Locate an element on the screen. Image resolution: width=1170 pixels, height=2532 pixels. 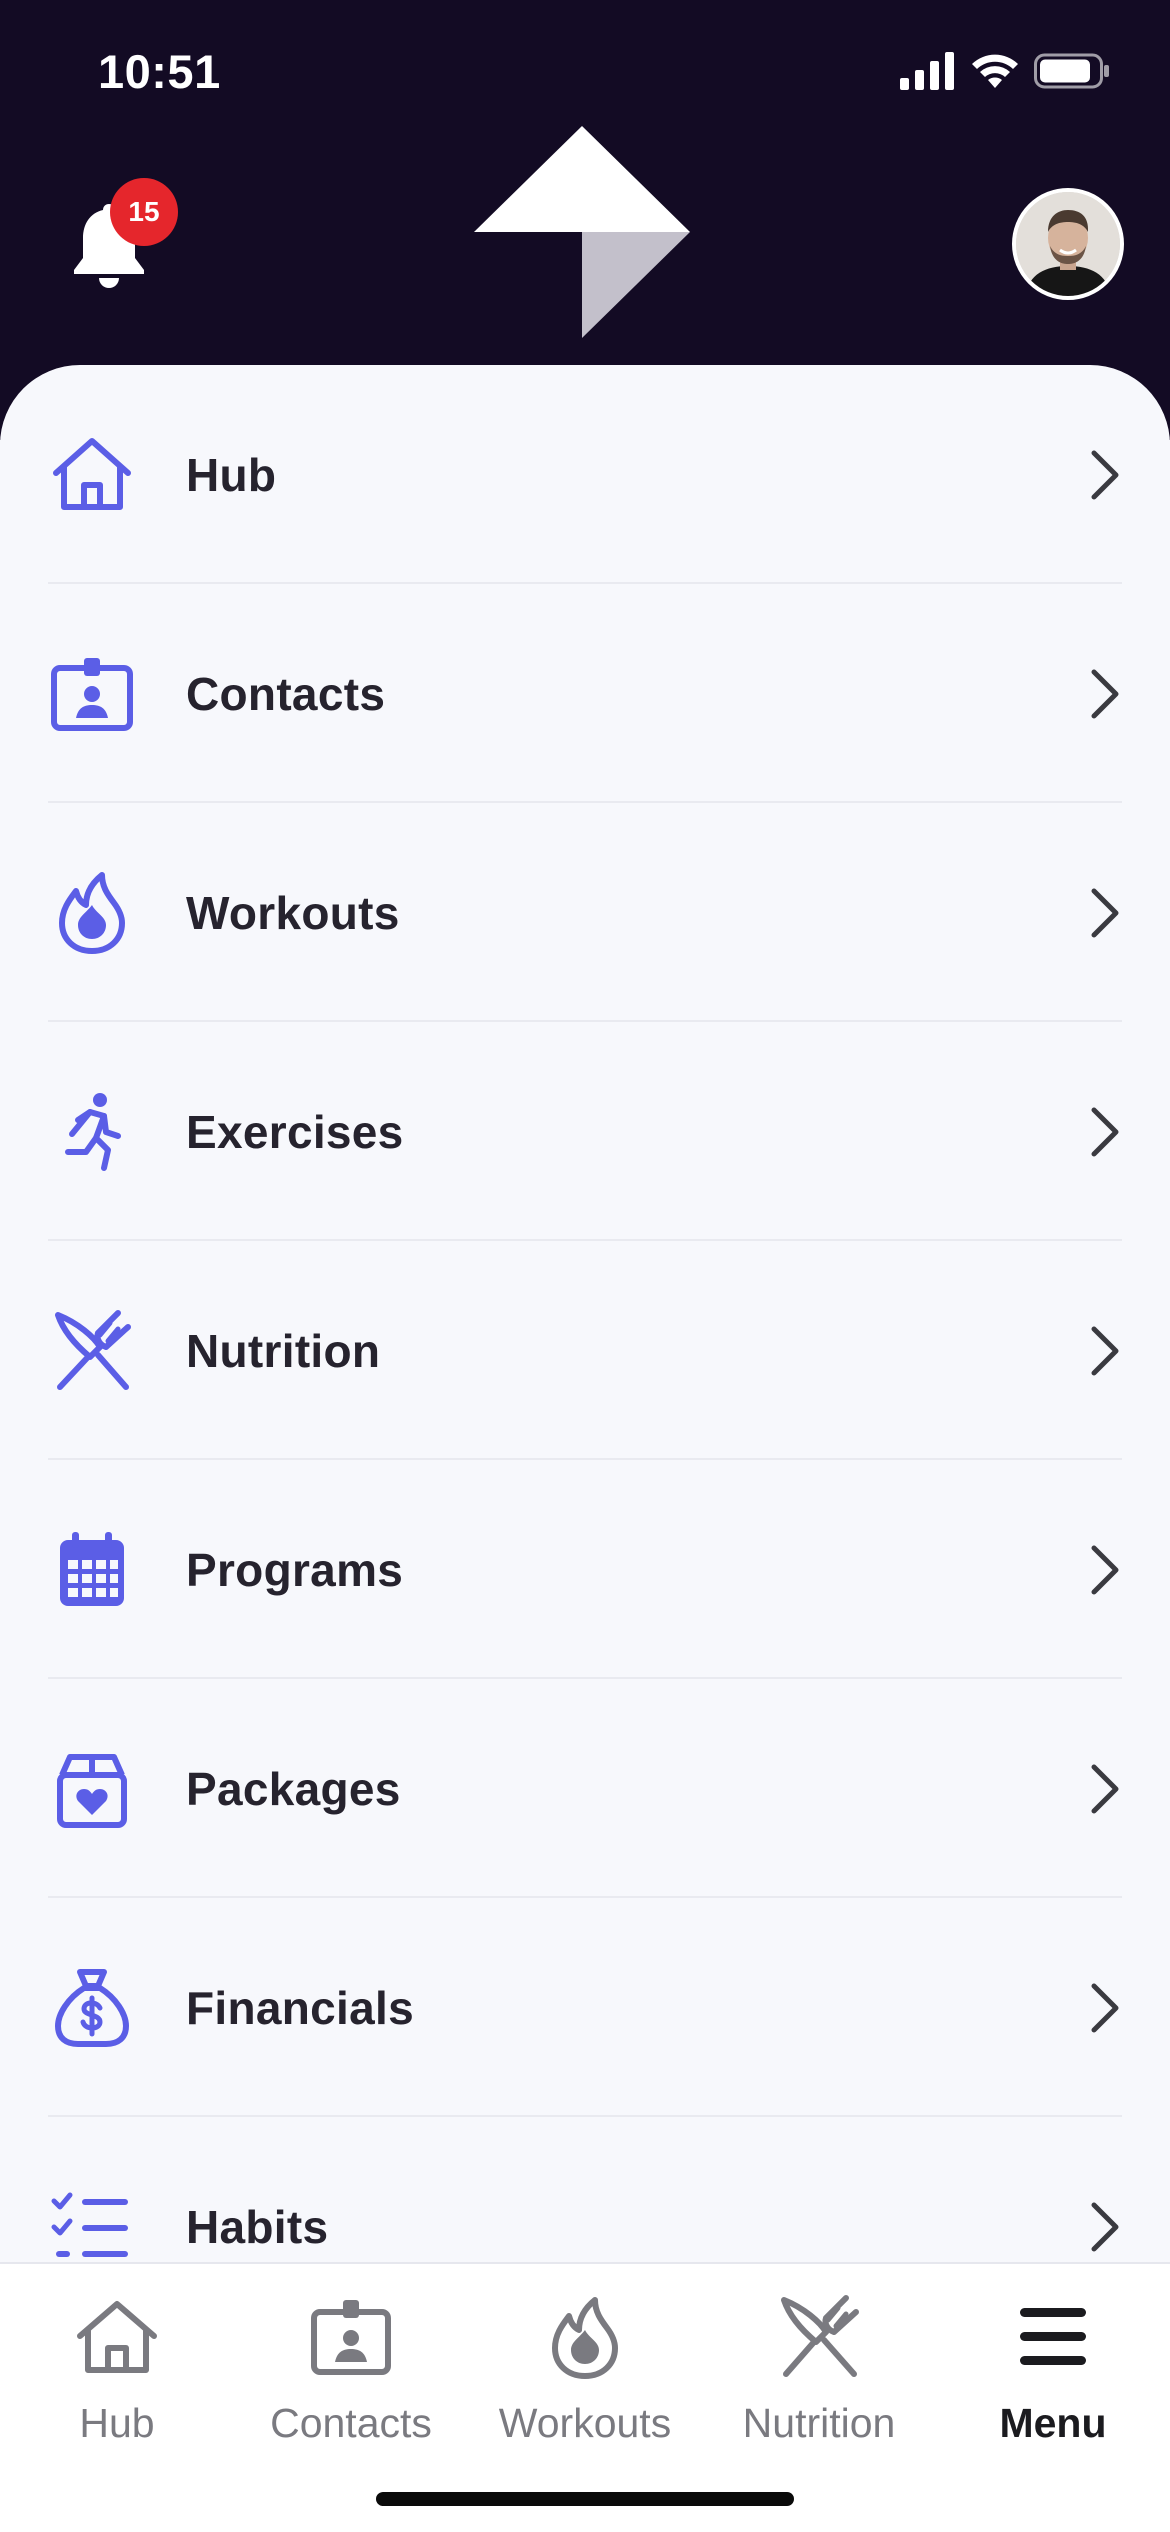
avatar-photo is located at coordinates (1068, 244).